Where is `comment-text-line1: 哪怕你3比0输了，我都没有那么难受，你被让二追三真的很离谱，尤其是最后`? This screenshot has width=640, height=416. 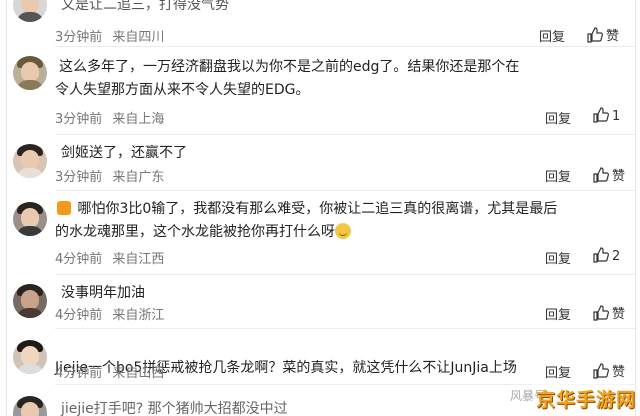
comment-text-line1: 哪怕你3比0输了，我都没有那么难受，你被让二追三真的很离谱，尤其是最后 is located at coordinates (317, 209).